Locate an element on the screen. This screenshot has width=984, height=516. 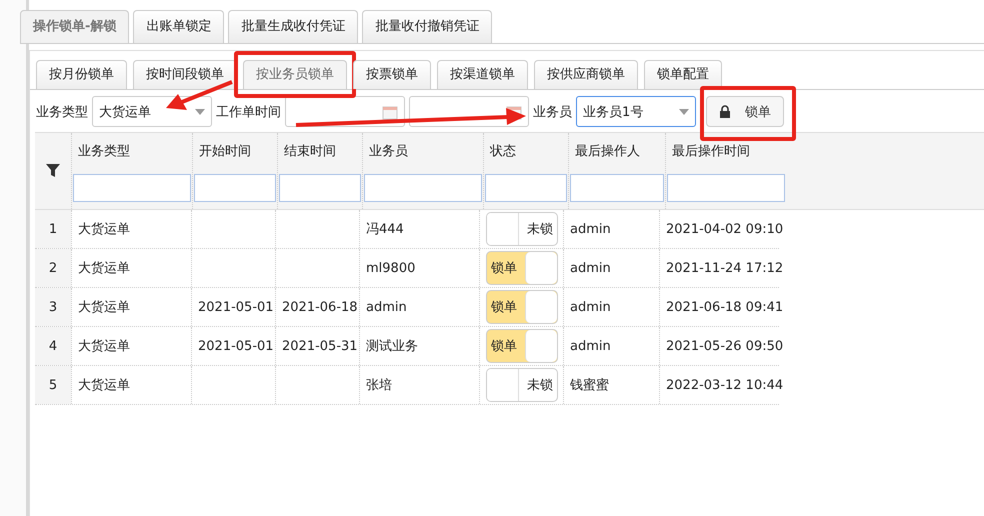
table-cell: ml9800 is located at coordinates (391, 268).